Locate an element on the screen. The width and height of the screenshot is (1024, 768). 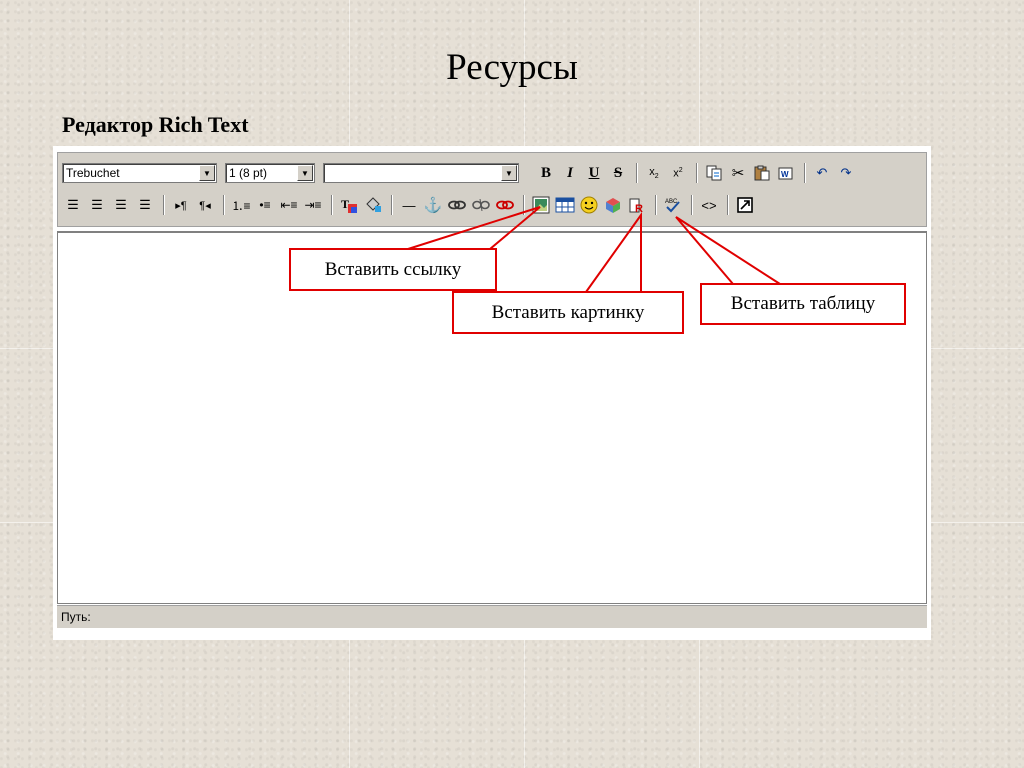
insert-link-callout: Вставить ссылку is located at coordinates (393, 269).